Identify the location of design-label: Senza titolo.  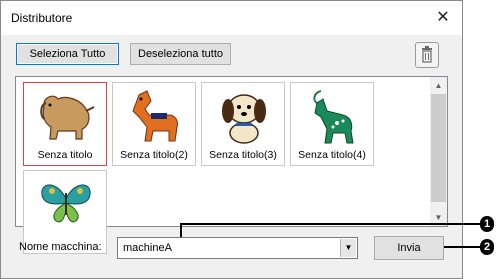
(65, 155).